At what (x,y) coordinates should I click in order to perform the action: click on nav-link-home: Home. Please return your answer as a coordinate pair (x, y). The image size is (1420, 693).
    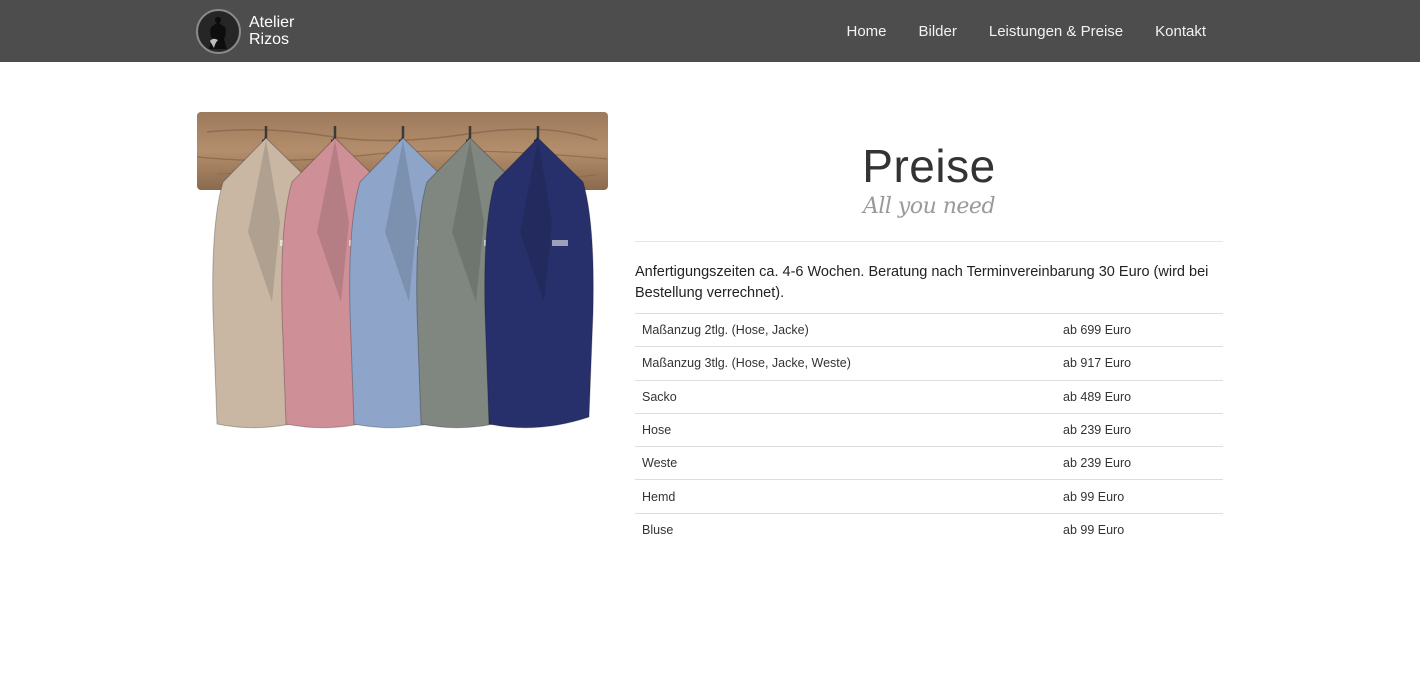
    Looking at the image, I should click on (866, 31).